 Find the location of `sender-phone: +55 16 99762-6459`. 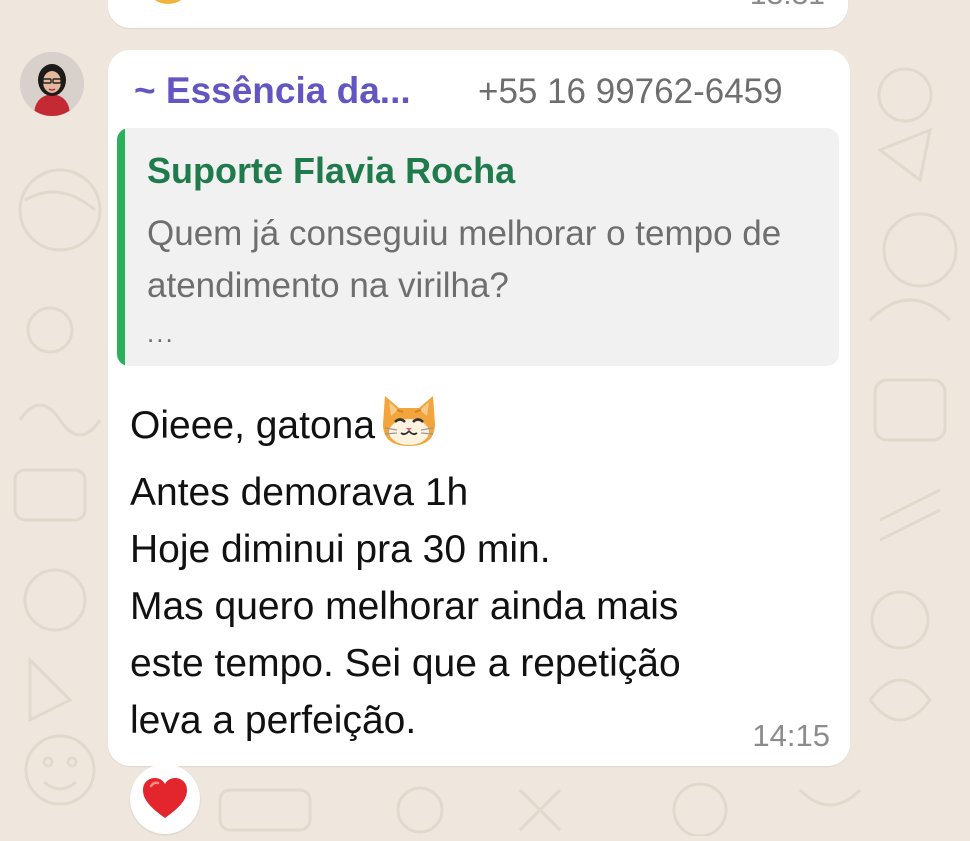

sender-phone: +55 16 99762-6459 is located at coordinates (630, 92).